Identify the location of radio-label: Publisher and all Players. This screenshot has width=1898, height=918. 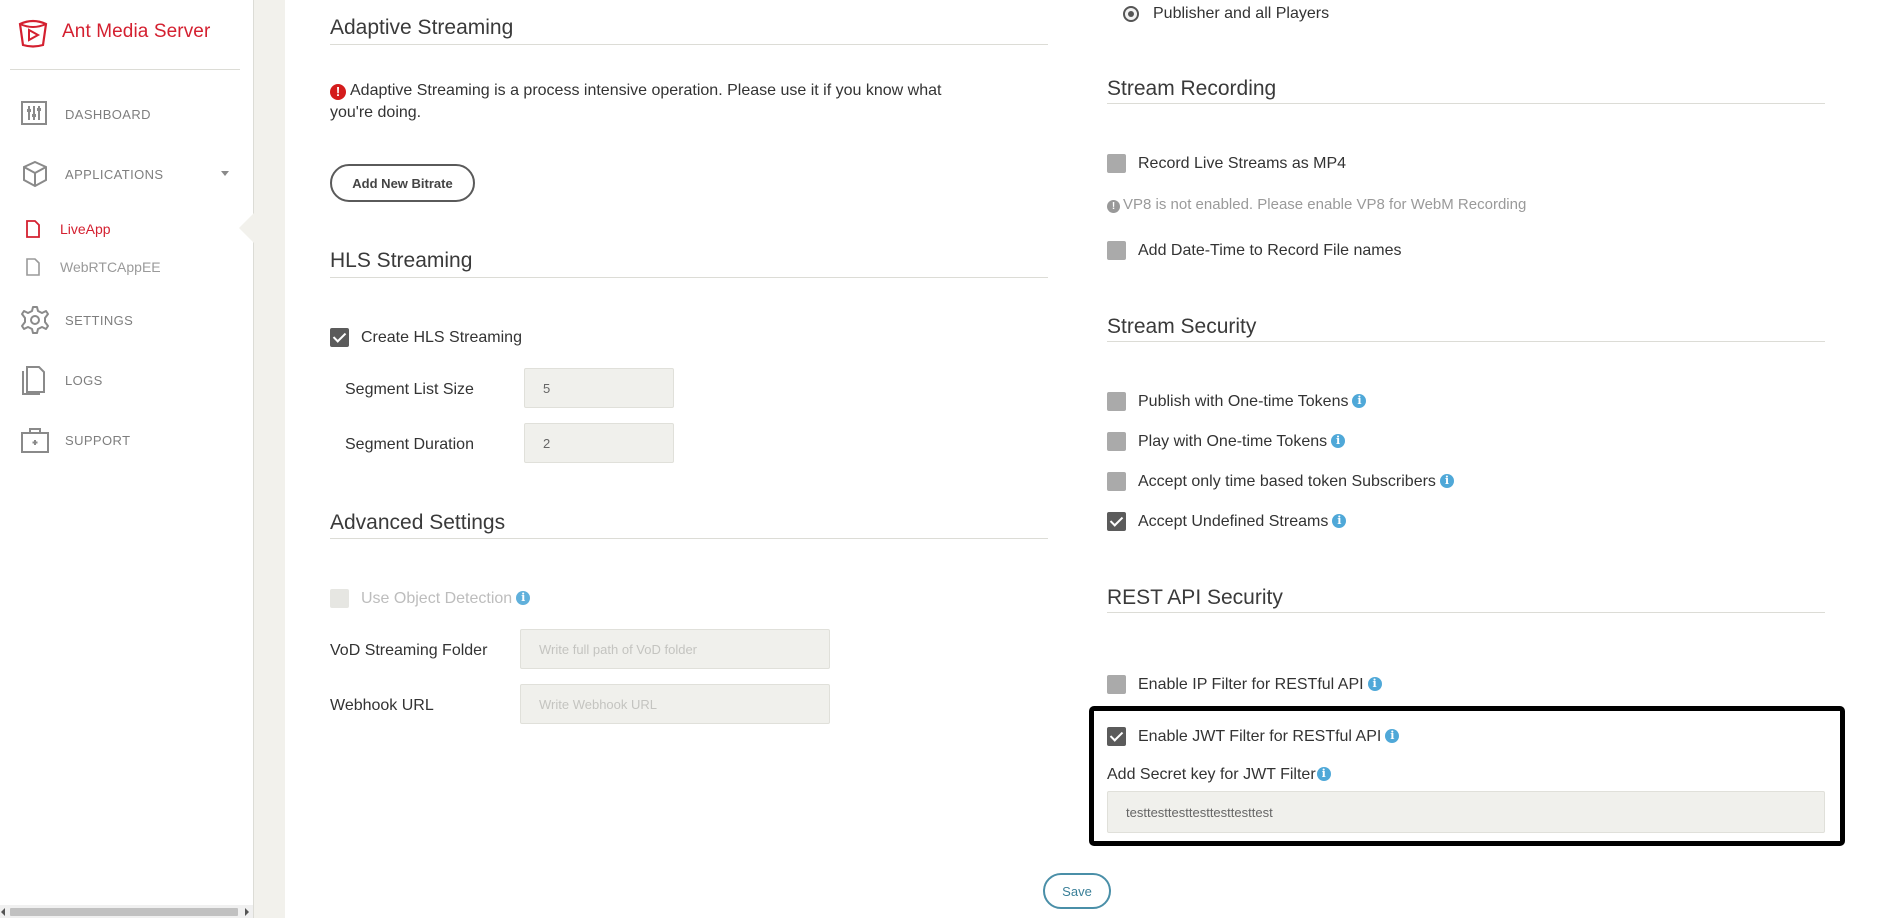
(1241, 13).